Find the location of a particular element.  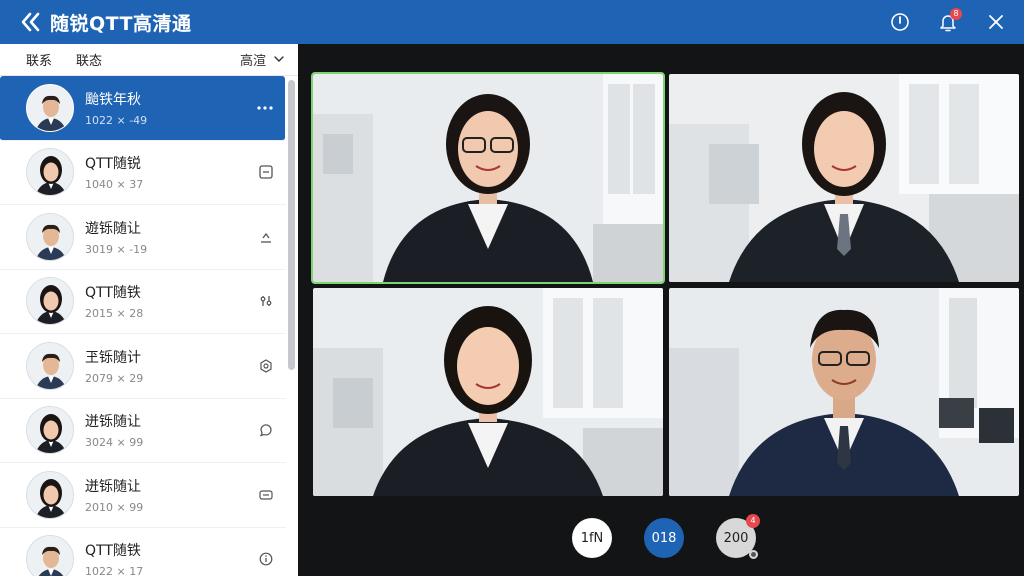

tab-status: 联态 is located at coordinates (89, 59).